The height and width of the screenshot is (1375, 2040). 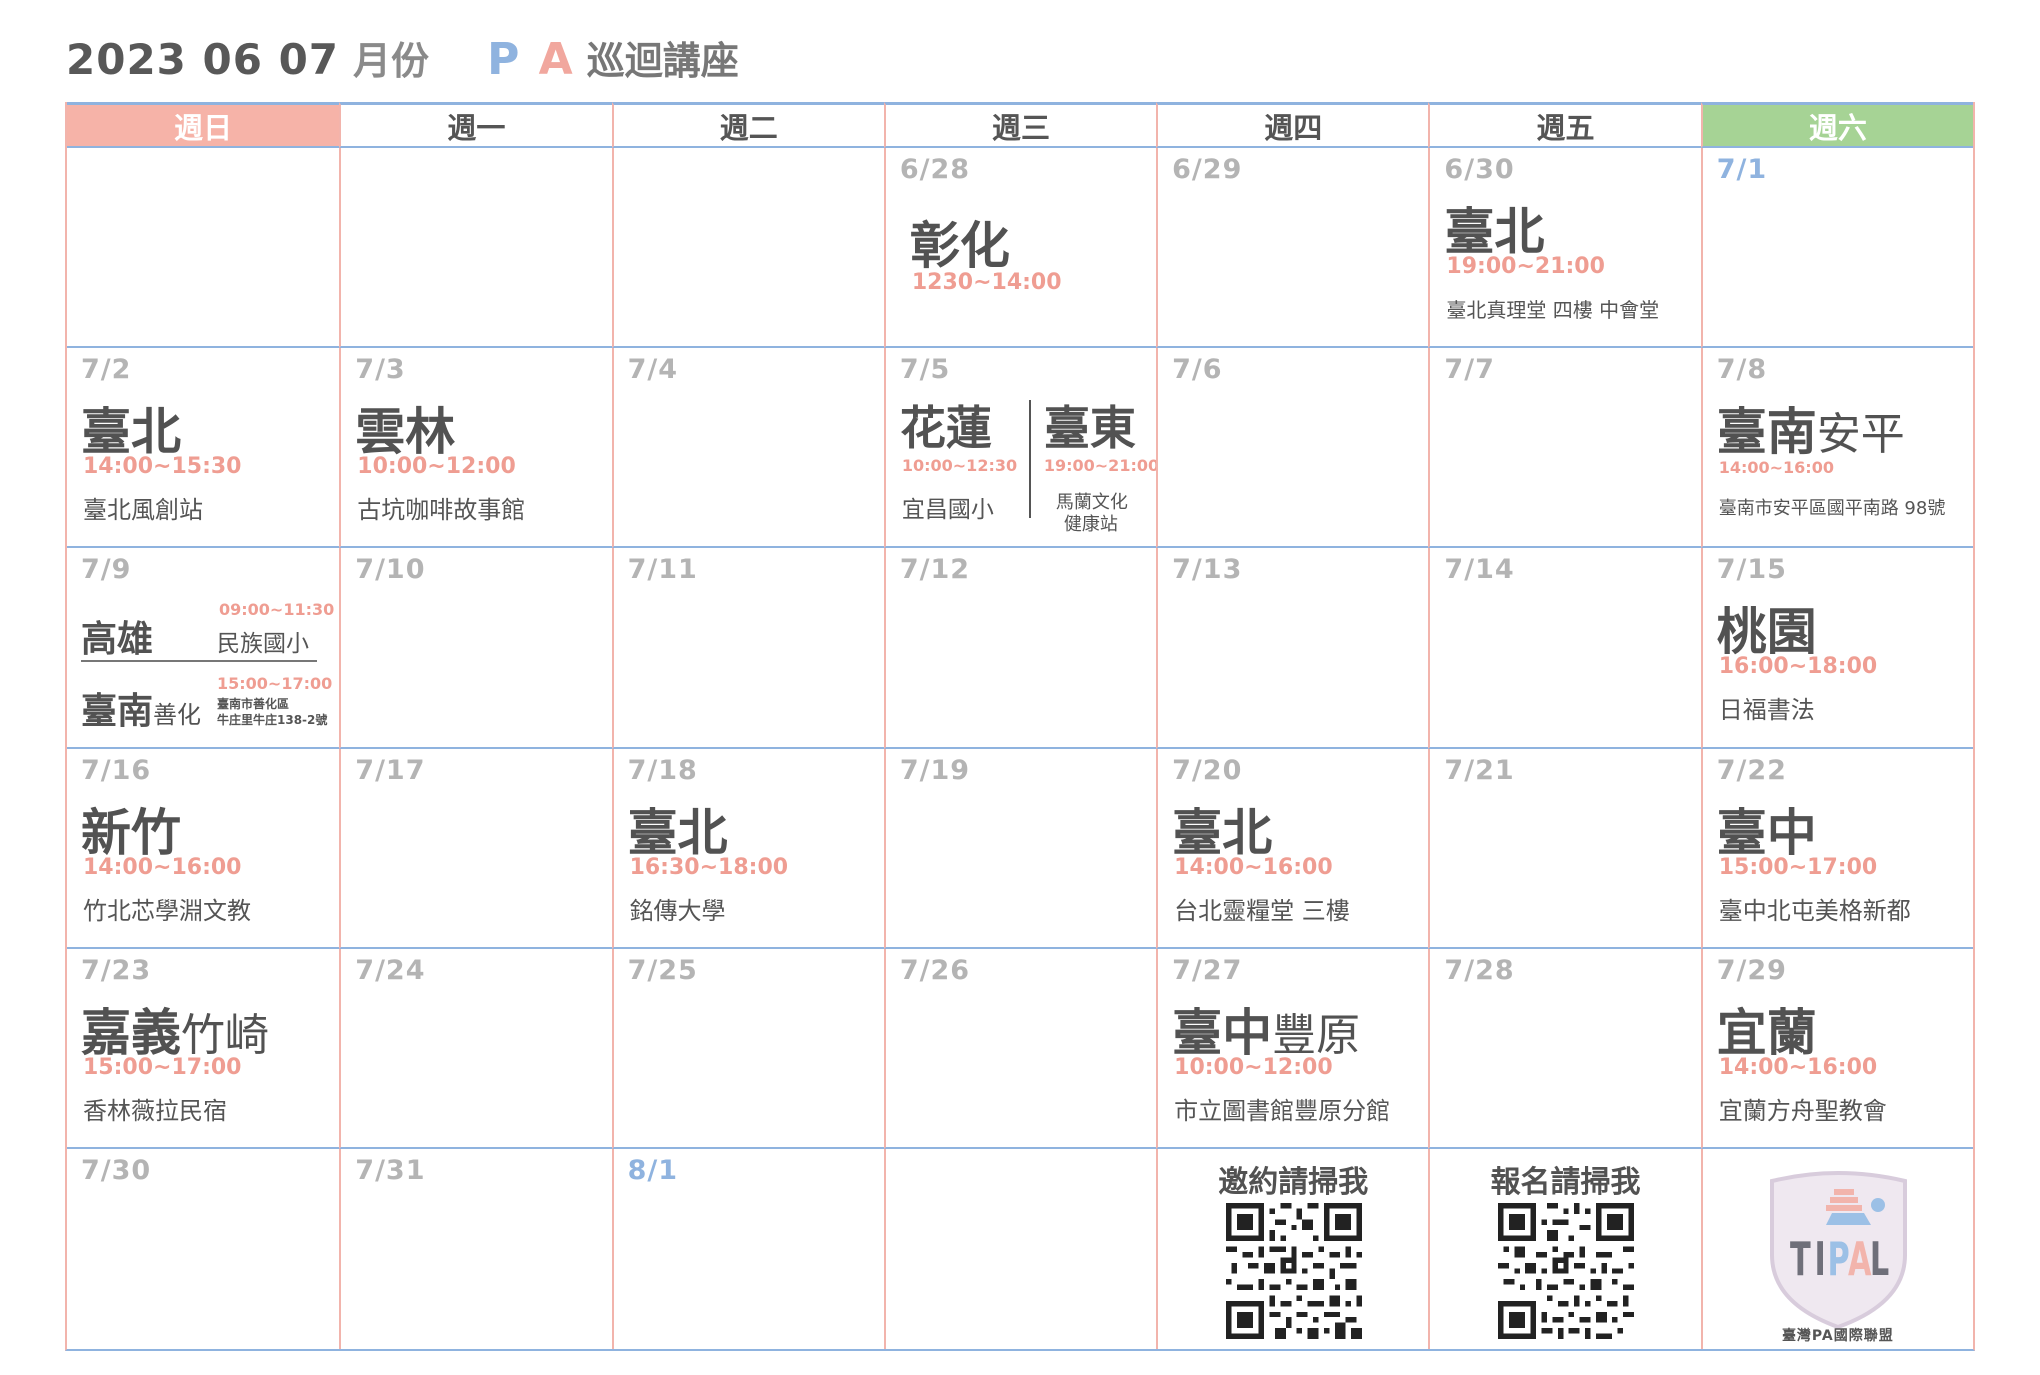 I want to click on day-cell-8-1: 8/1, so click(x=747, y=1248).